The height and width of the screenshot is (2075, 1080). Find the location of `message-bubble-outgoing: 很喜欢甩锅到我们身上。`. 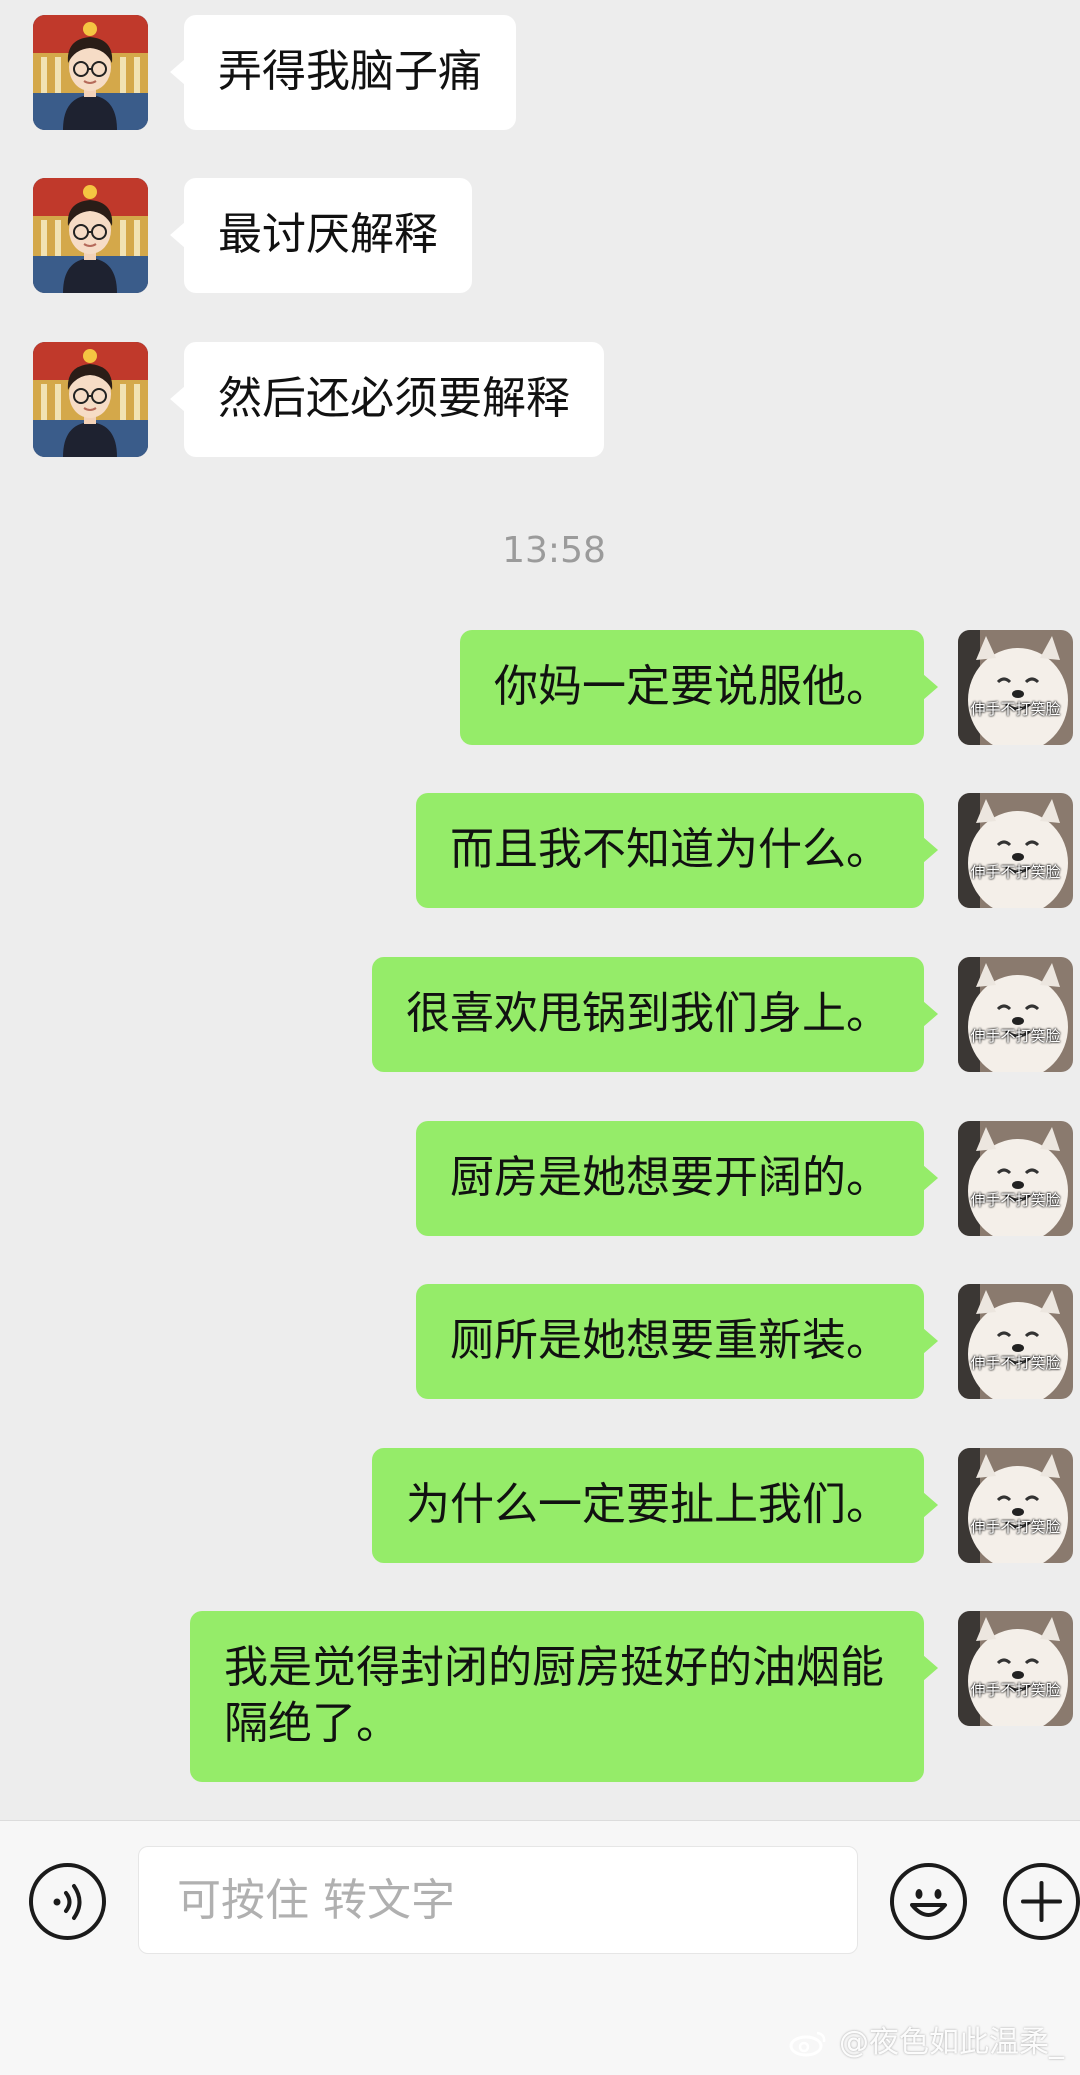

message-bubble-outgoing: 很喜欢甩锅到我们身上。 is located at coordinates (655, 1014).